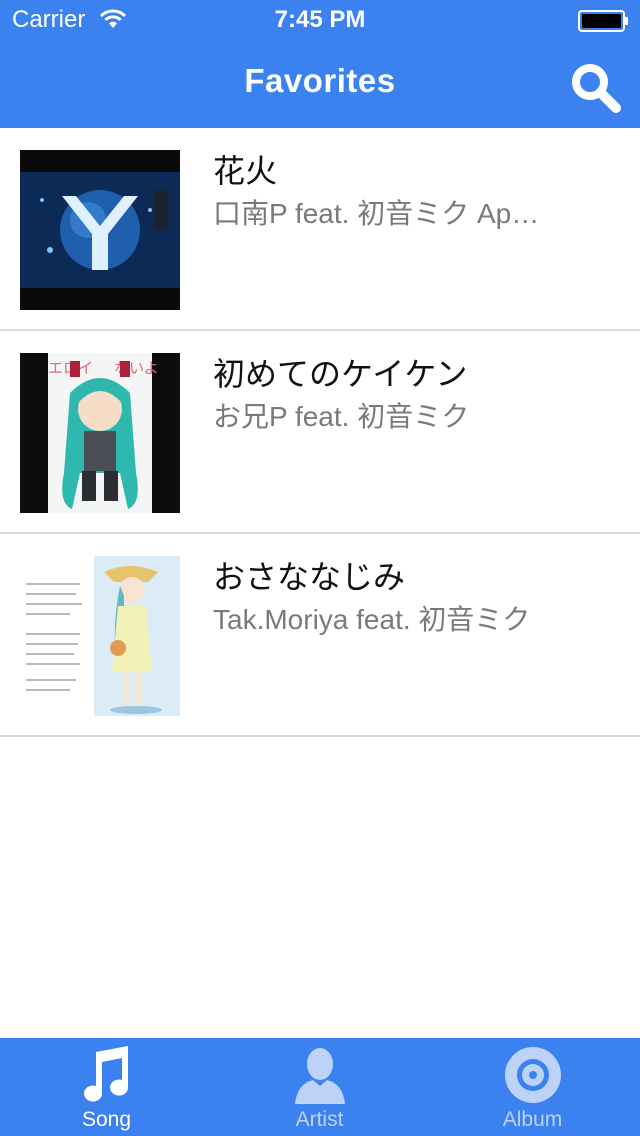 The height and width of the screenshot is (1136, 640). I want to click on tab-label: Album, so click(532, 1119).